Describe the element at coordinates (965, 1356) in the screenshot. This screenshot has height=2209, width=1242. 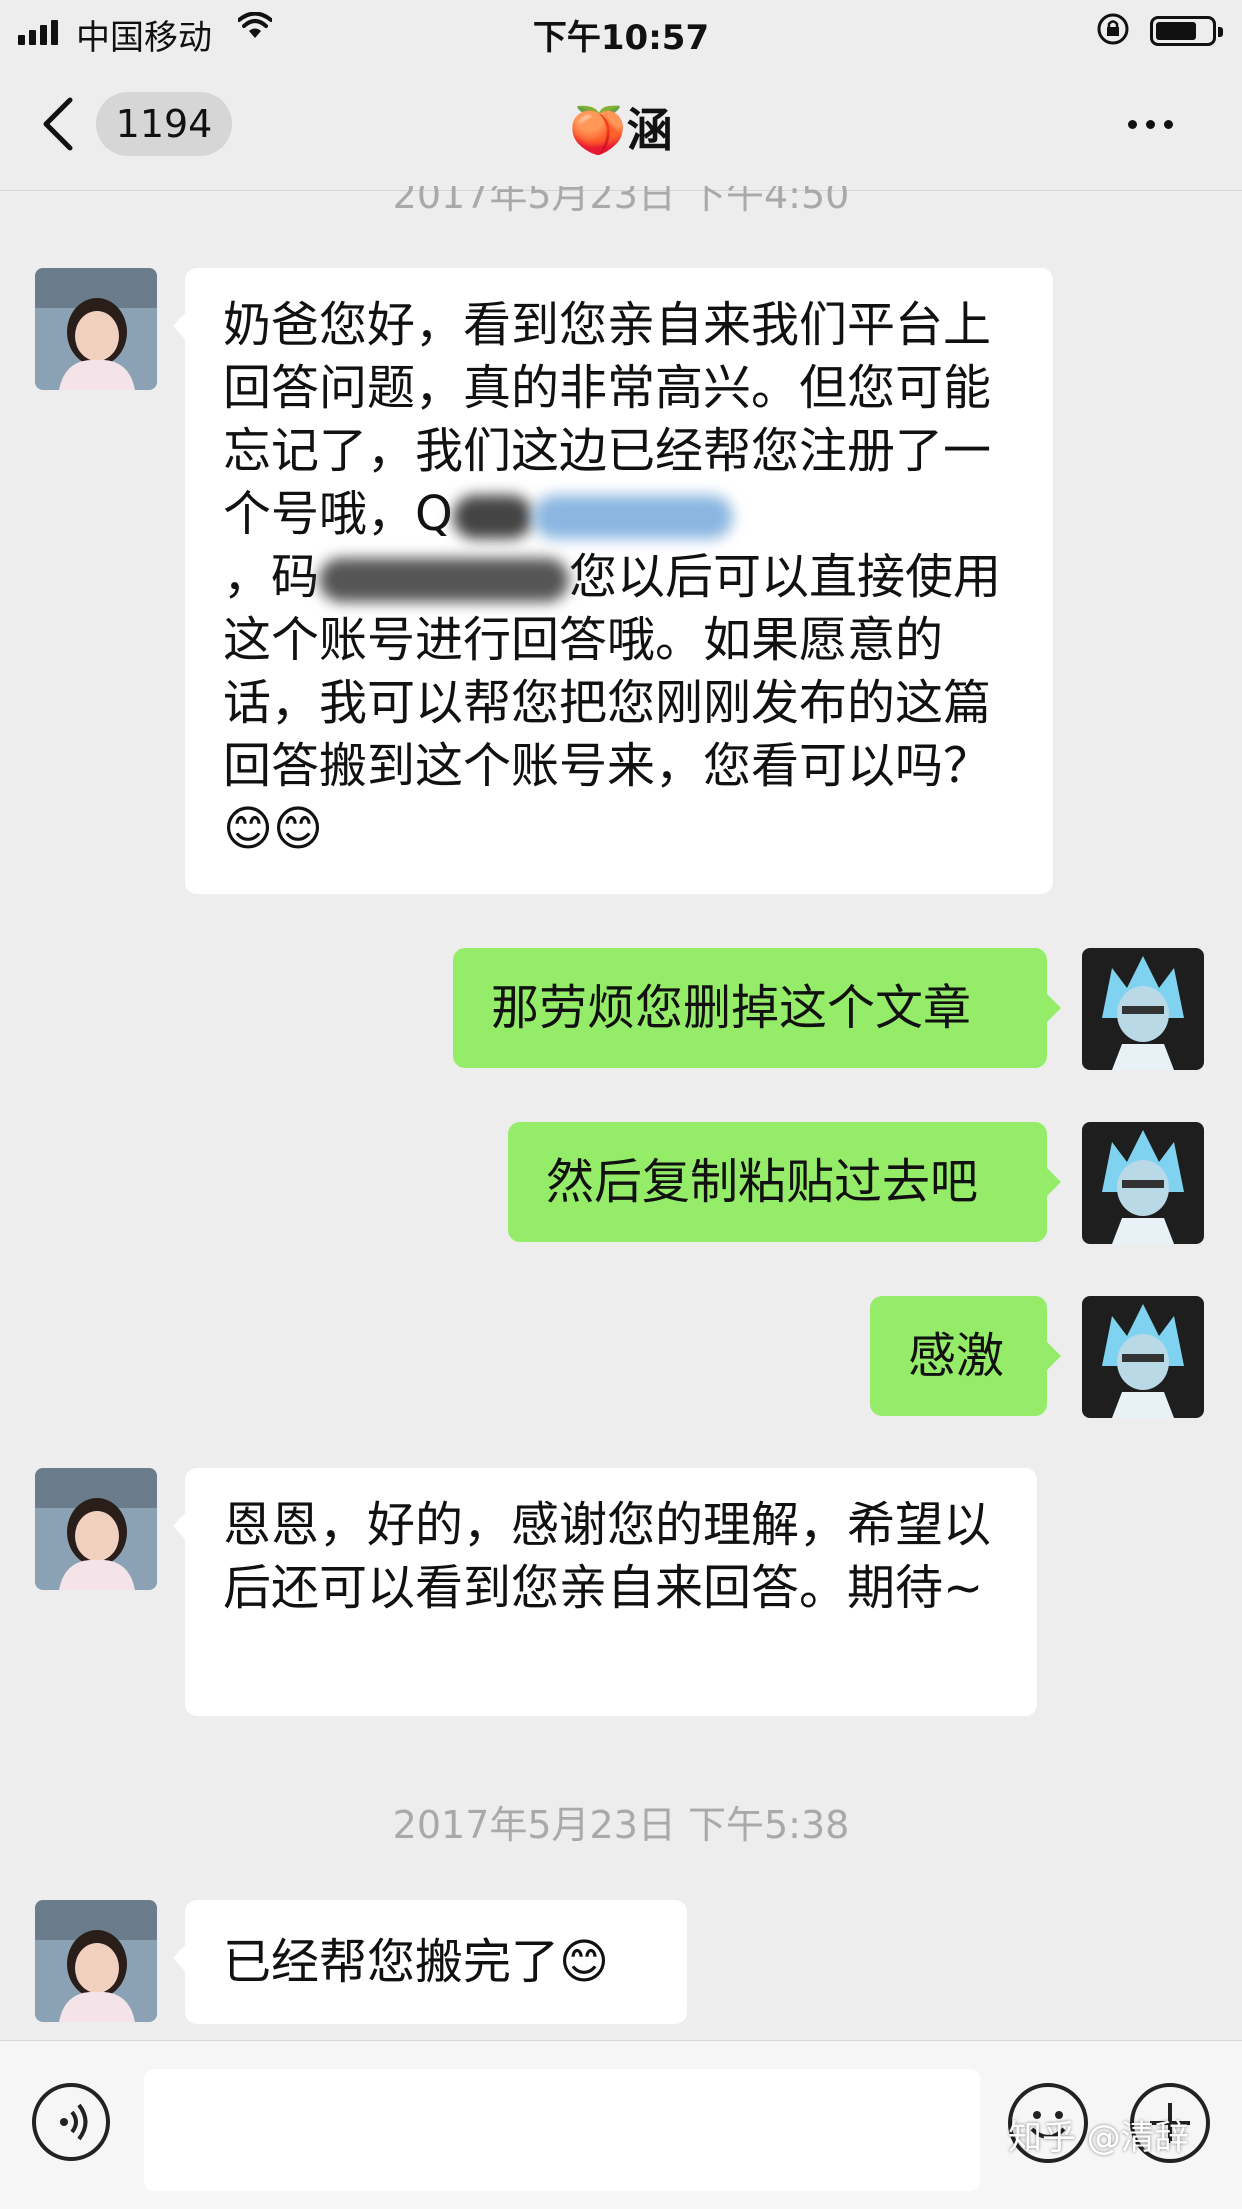
I see `message-bubble-outgoing: 感激` at that location.